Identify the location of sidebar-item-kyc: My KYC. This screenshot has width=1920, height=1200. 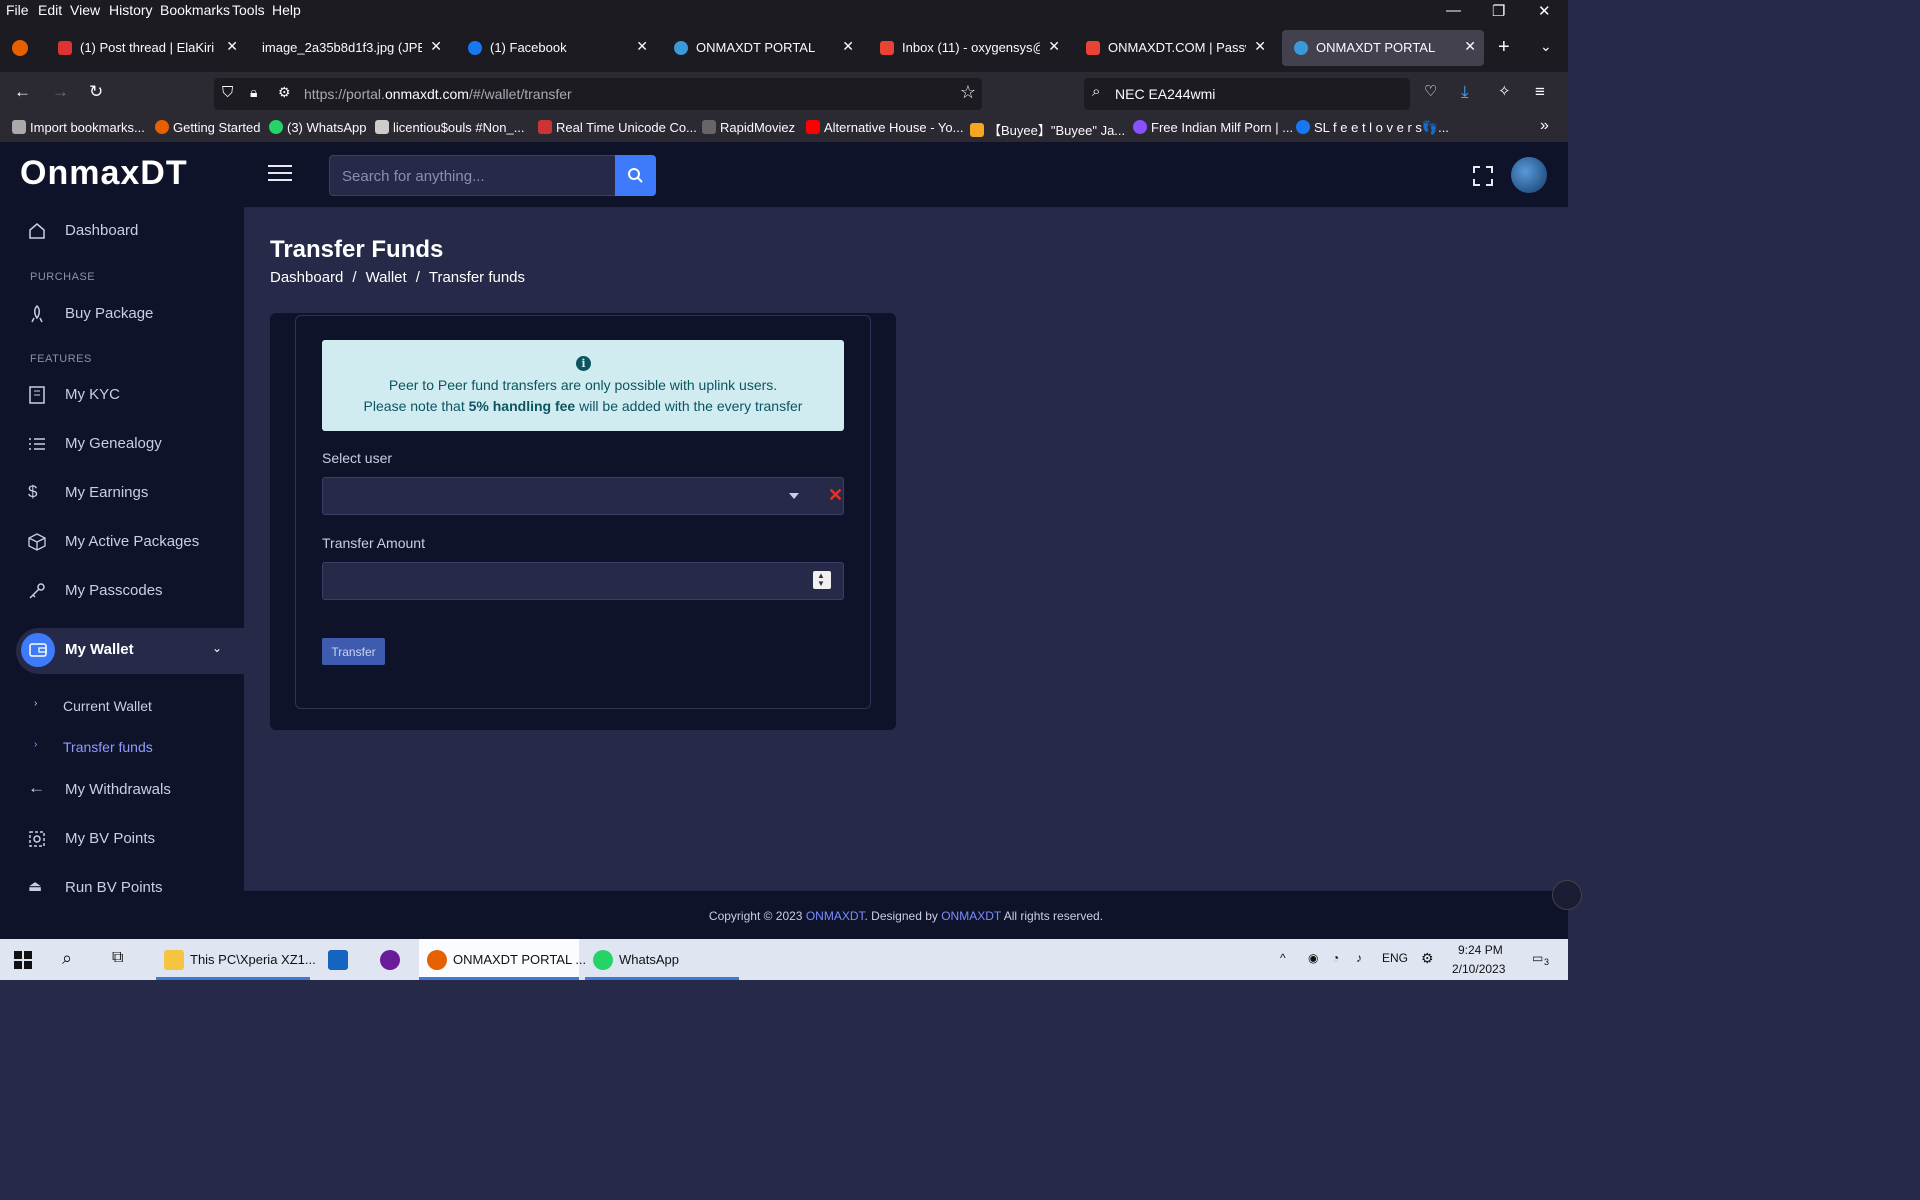
(122, 395).